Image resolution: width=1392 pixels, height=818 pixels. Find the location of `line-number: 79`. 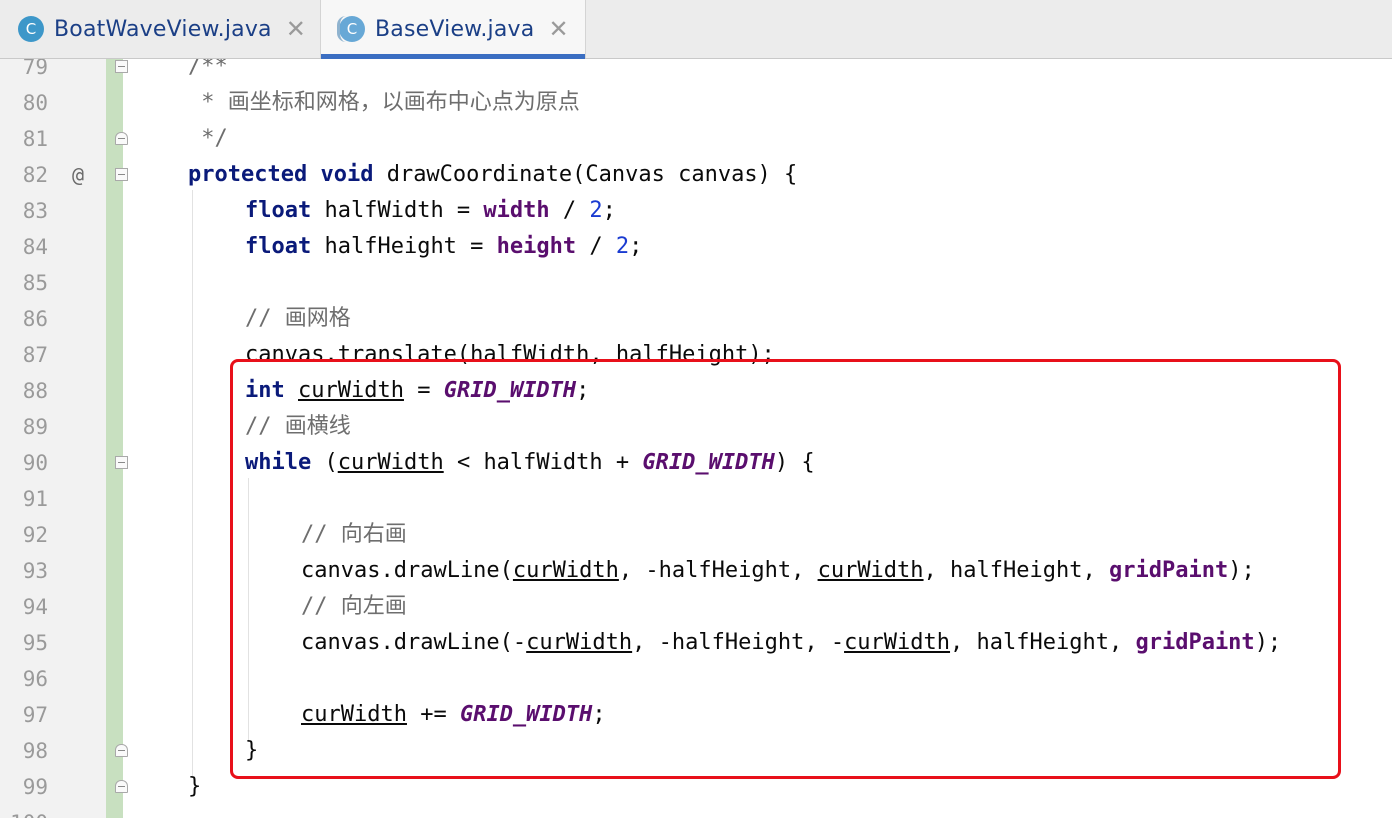

line-number: 79 is located at coordinates (35, 69).